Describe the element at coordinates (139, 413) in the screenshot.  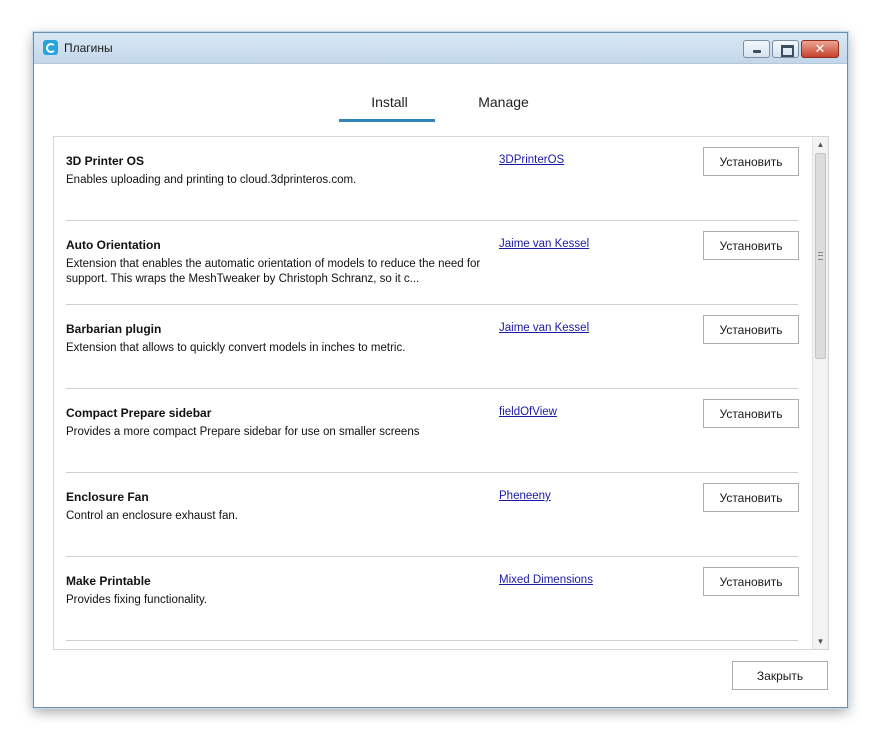
I see `plugin-name: Compact Prepare sidebar` at that location.